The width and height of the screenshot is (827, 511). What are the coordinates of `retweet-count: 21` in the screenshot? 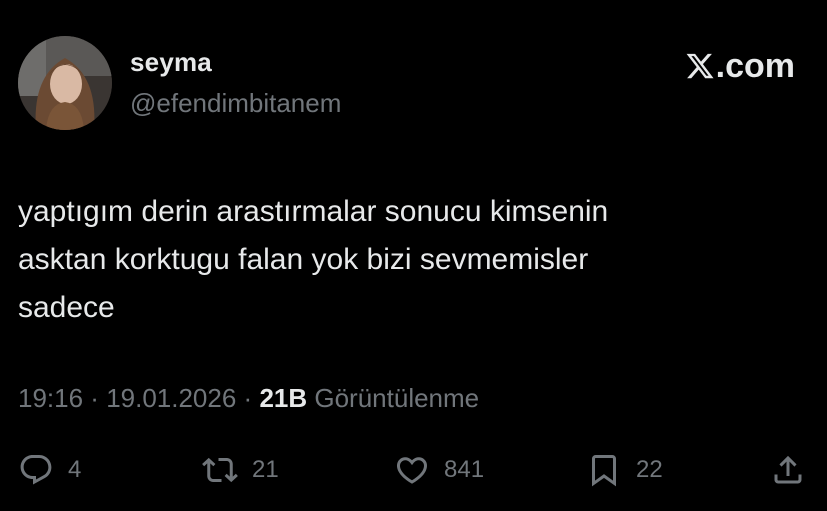 It's located at (265, 469).